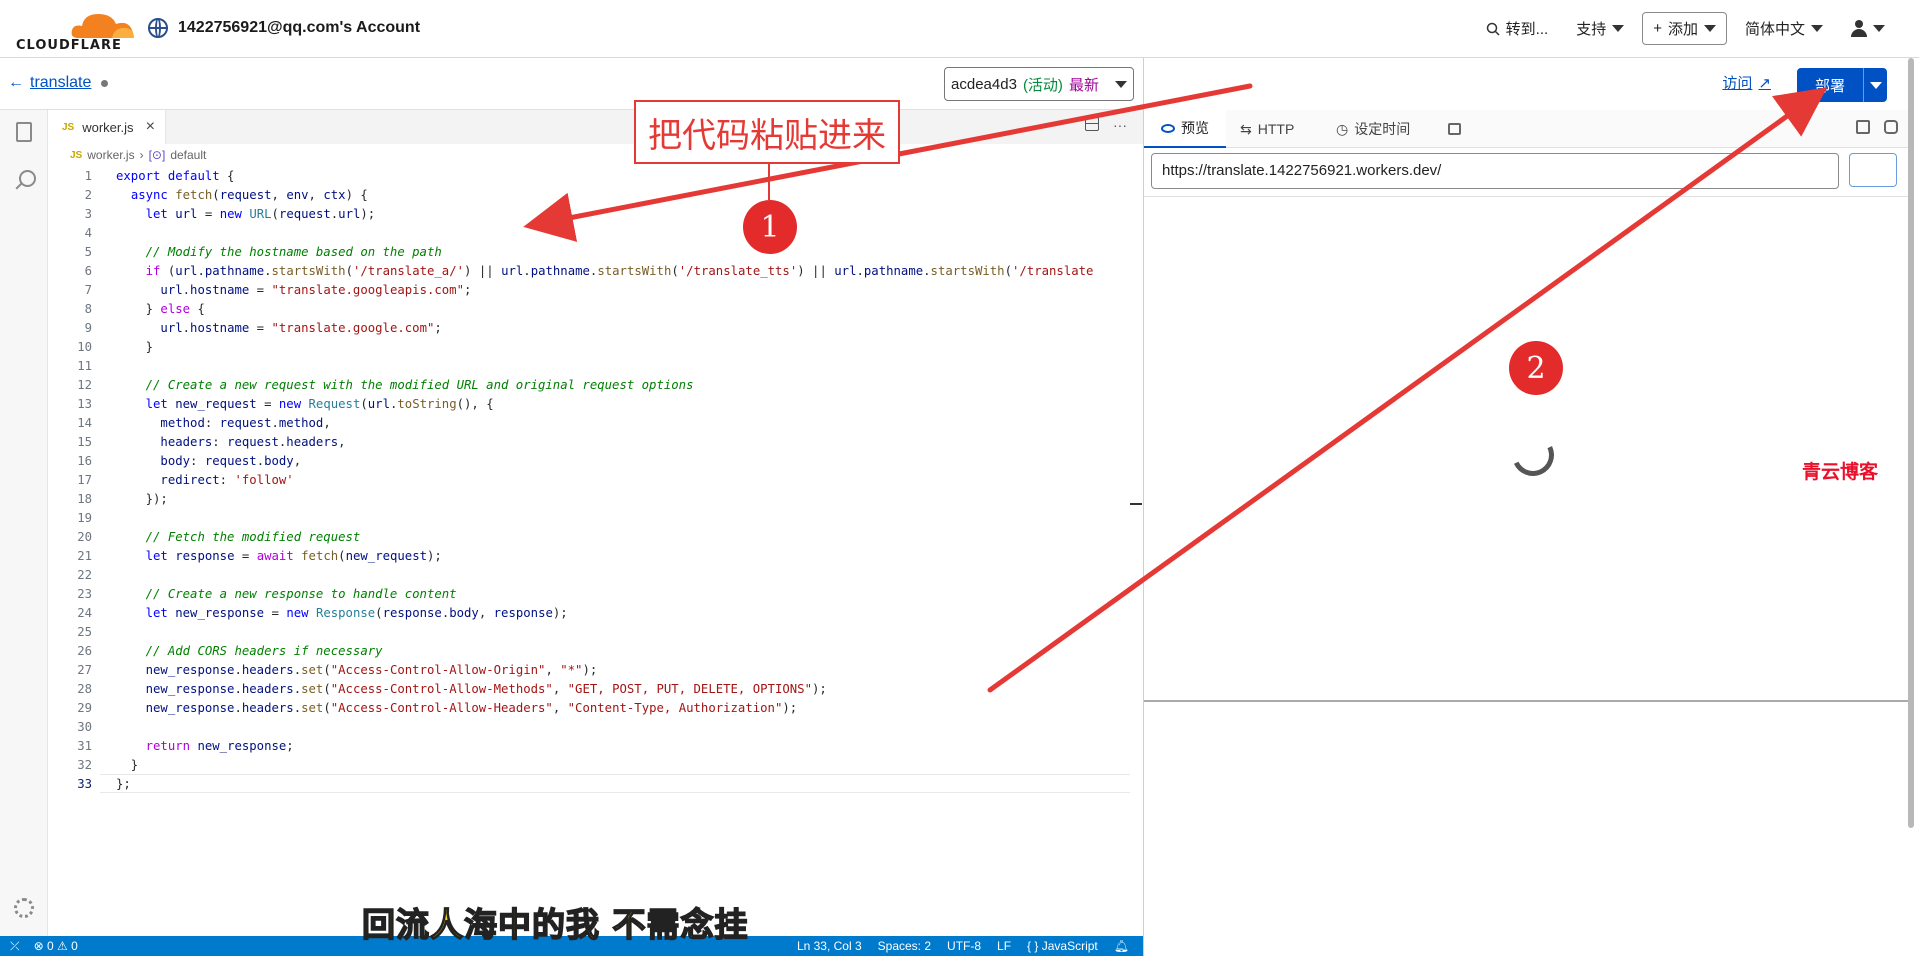 This screenshot has width=1919, height=956. Describe the element at coordinates (1657, 28) in the screenshot. I see `plus-icon: +` at that location.